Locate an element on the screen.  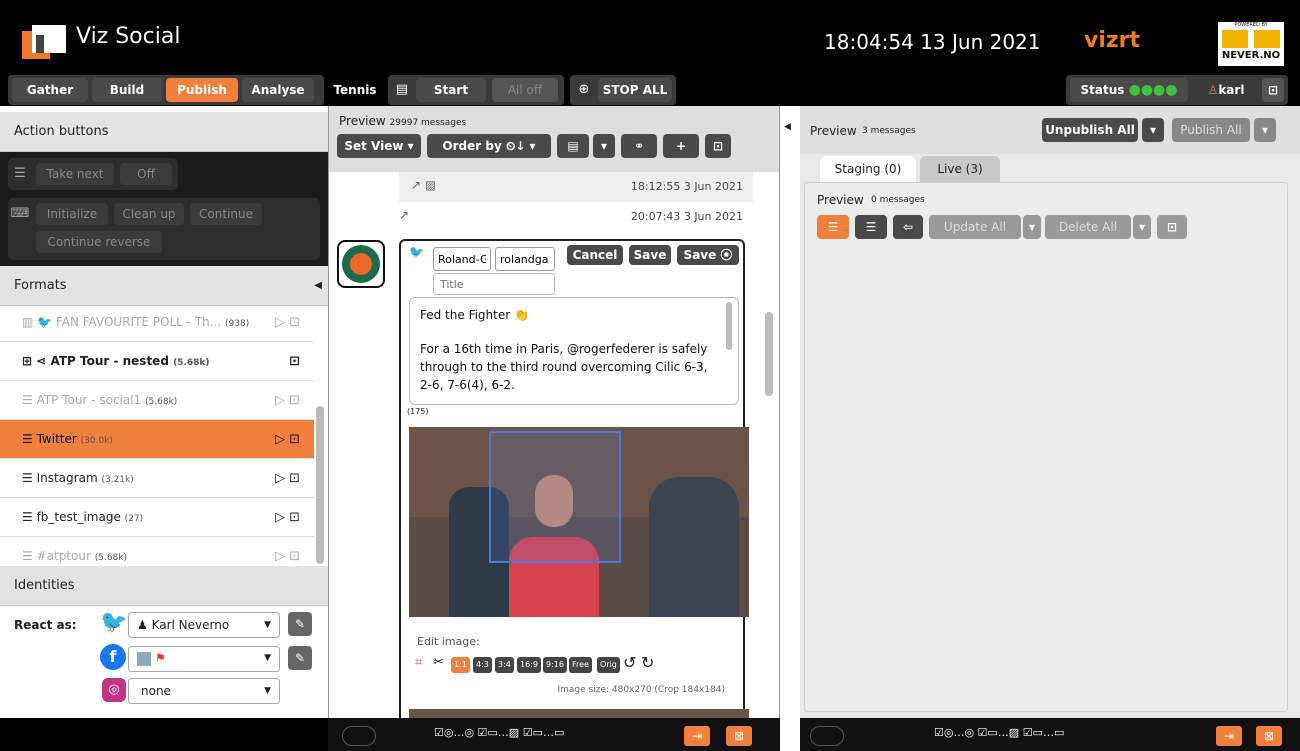
ratio-orig: Orig is located at coordinates (608, 665).